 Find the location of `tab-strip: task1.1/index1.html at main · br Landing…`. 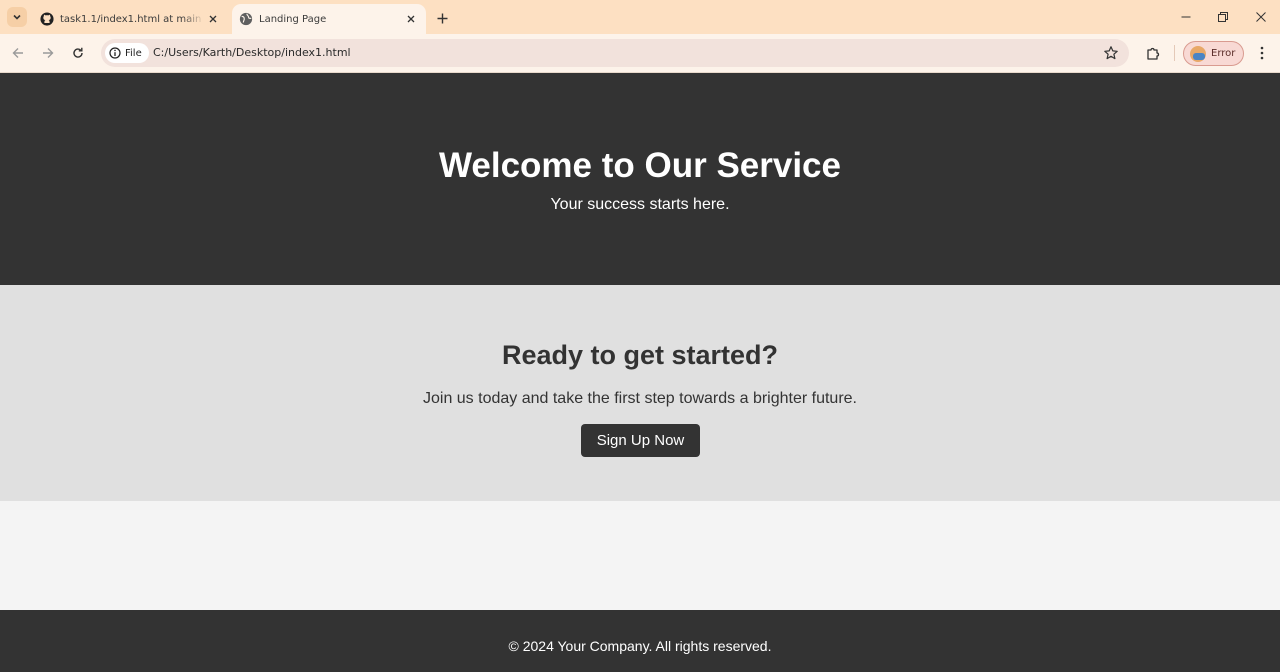

tab-strip: task1.1/index1.html at main · br Landing… is located at coordinates (640, 17).